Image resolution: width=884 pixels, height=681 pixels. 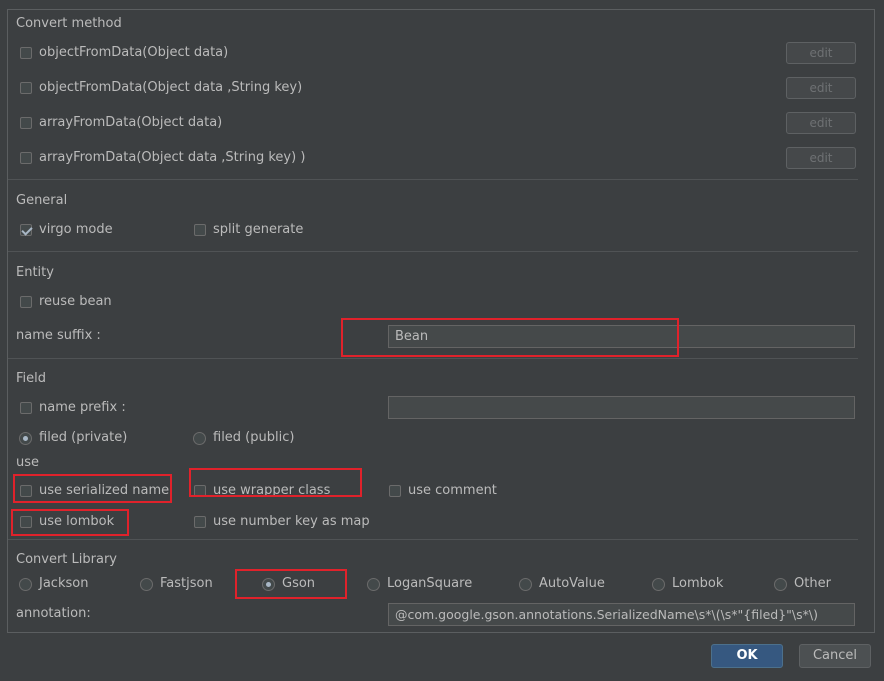 I want to click on object-from-data-key-edit-button: edit, so click(x=821, y=88).